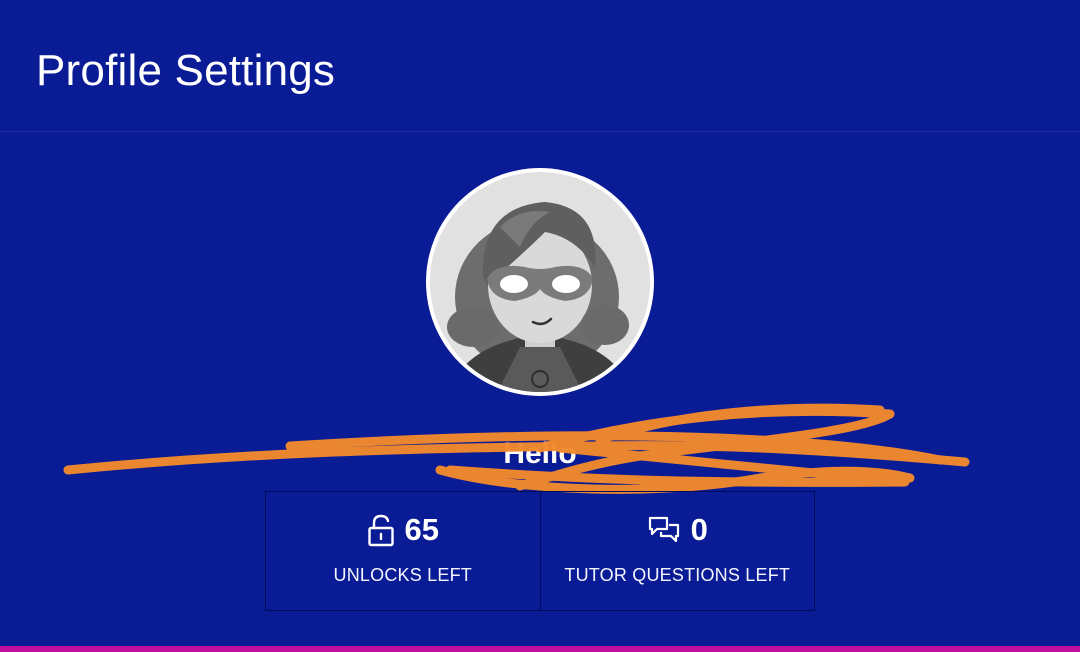  I want to click on unlock-icon, so click(381, 530).